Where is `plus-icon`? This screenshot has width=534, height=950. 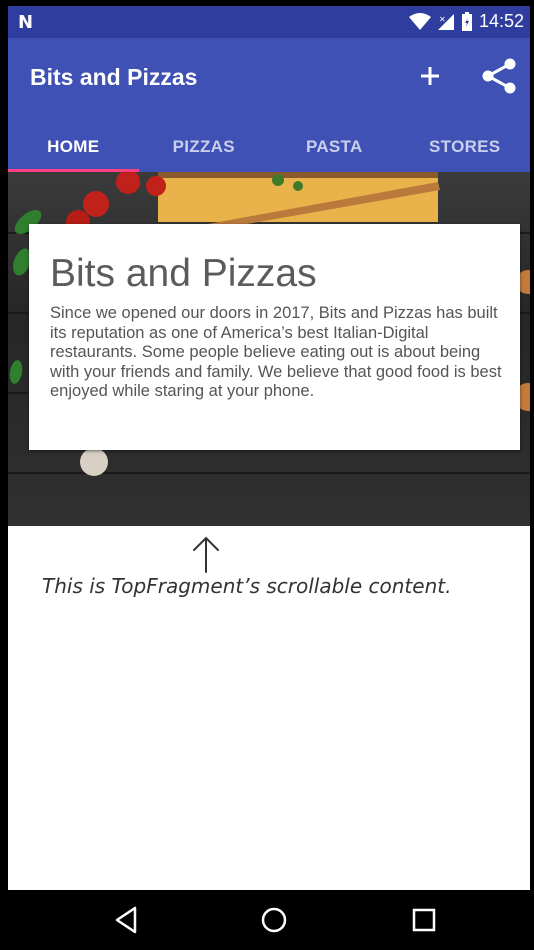
plus-icon is located at coordinates (430, 76).